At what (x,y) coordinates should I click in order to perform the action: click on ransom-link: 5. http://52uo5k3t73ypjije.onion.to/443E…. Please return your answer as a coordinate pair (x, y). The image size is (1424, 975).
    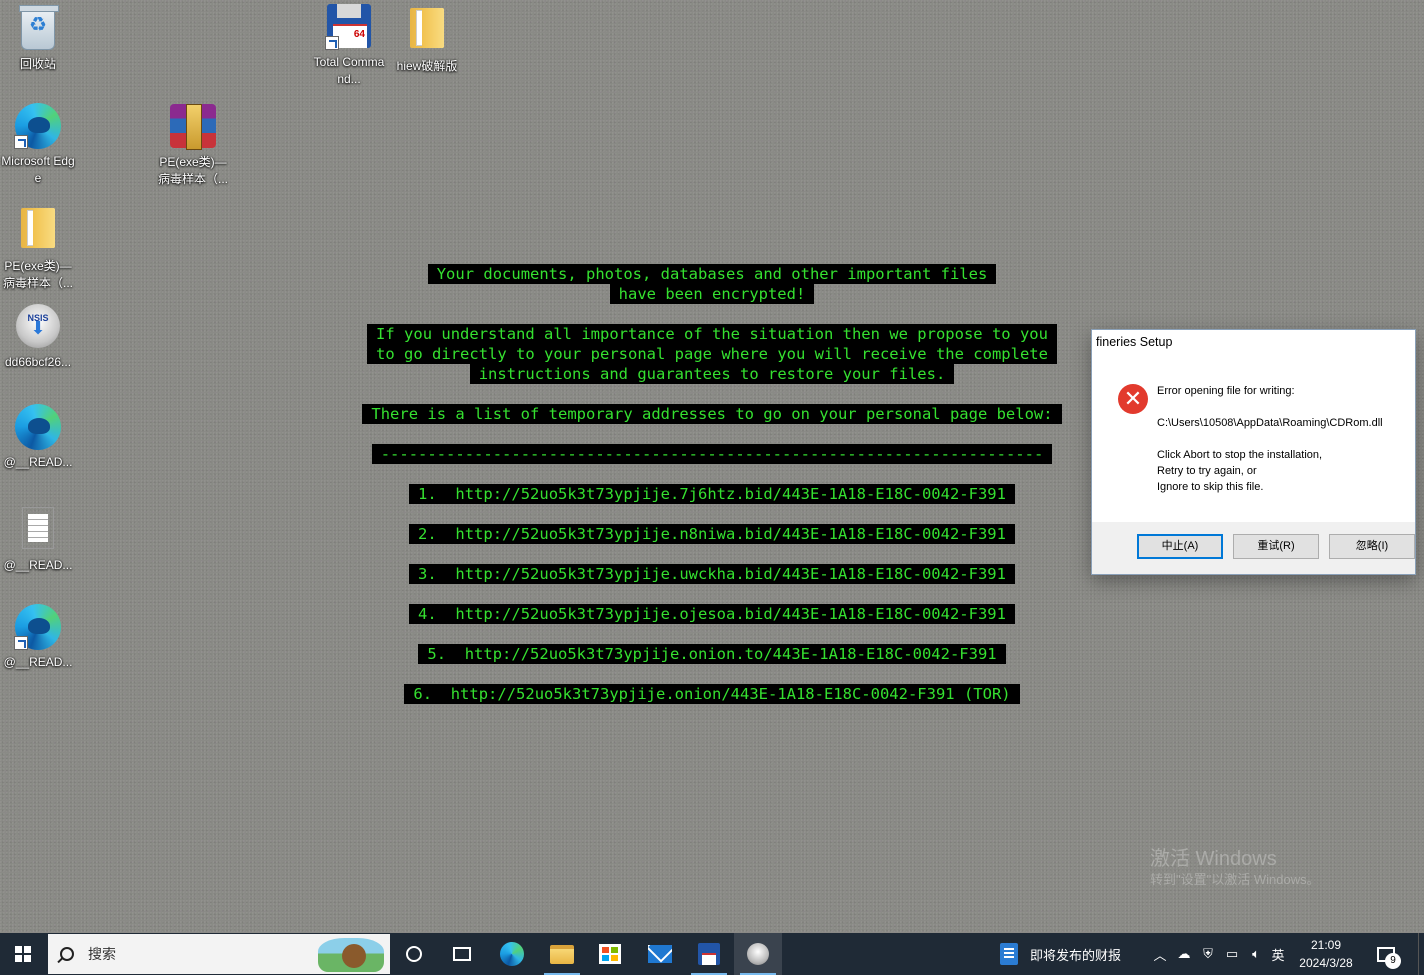
    Looking at the image, I should click on (712, 654).